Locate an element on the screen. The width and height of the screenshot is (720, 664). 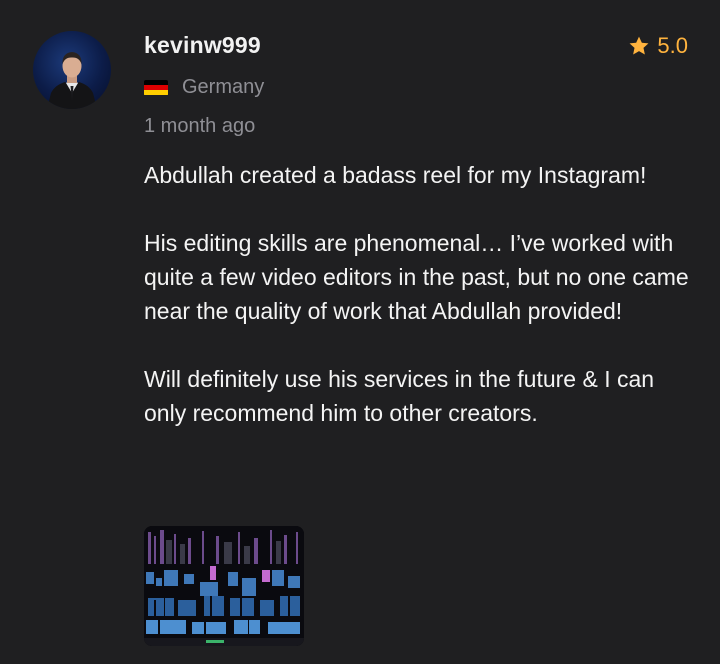
country-name: Germany is located at coordinates (223, 87).